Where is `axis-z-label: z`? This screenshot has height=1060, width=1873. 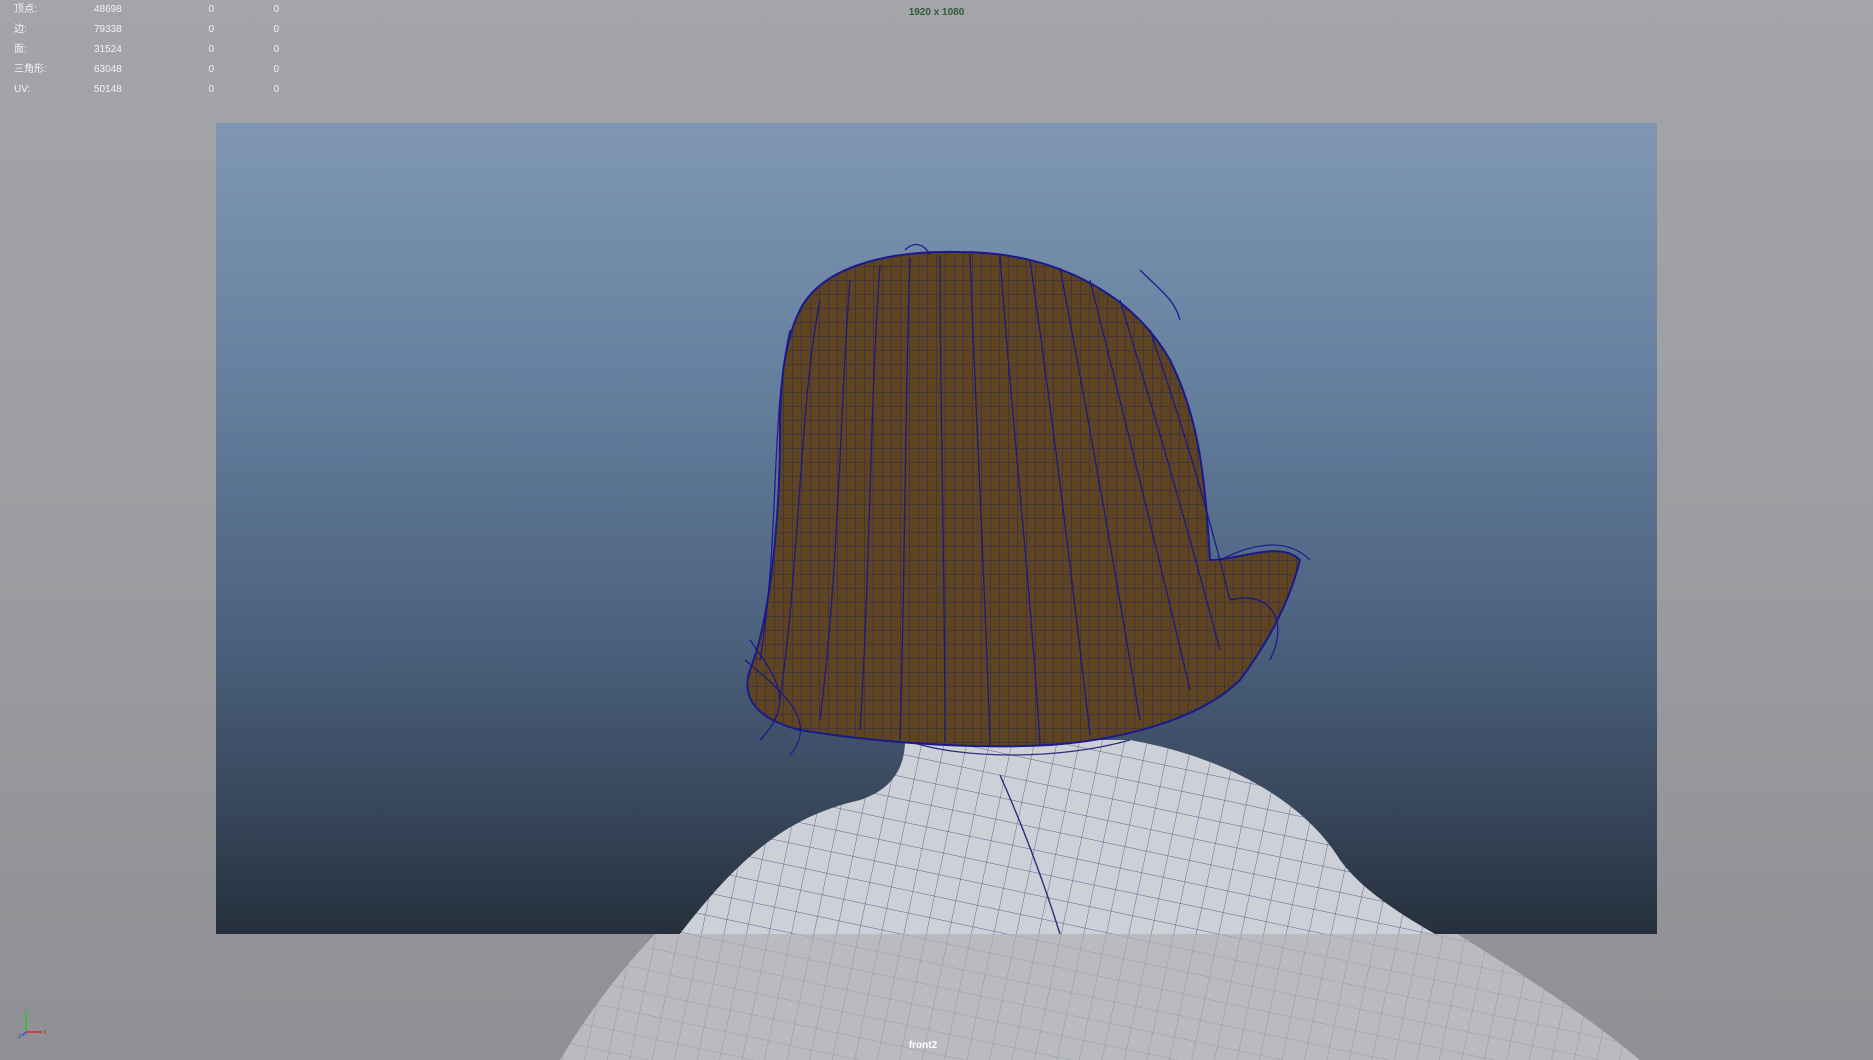 axis-z-label: z is located at coordinates (20, 1035).